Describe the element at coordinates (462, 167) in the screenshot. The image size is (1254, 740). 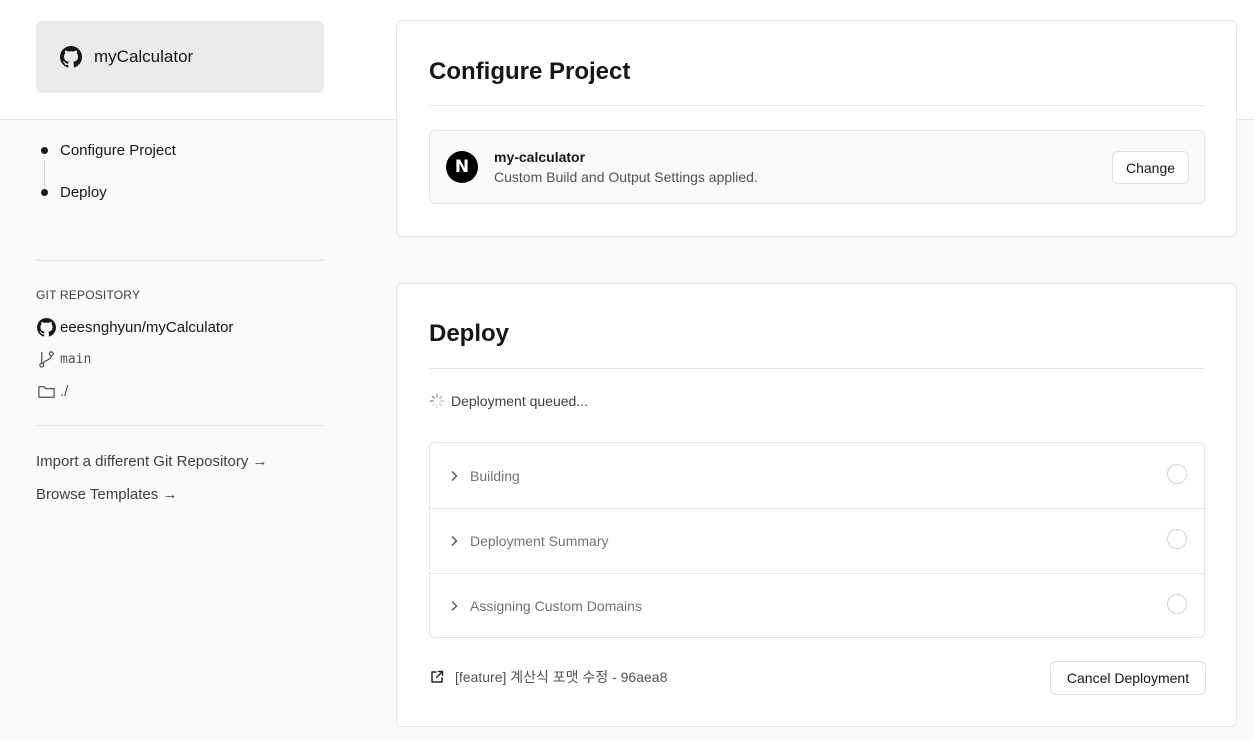
I see `nextjs-logo-icon: N` at that location.